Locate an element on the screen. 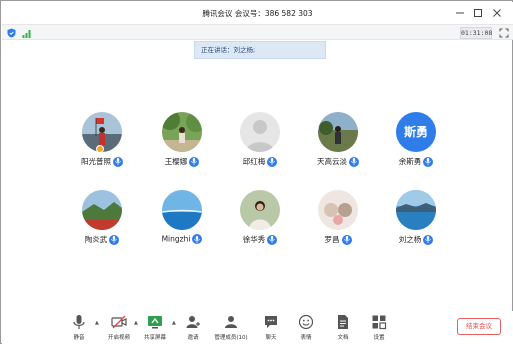  title-bar: 腾讯会议 会议号：386 582 303 is located at coordinates (257, 13).